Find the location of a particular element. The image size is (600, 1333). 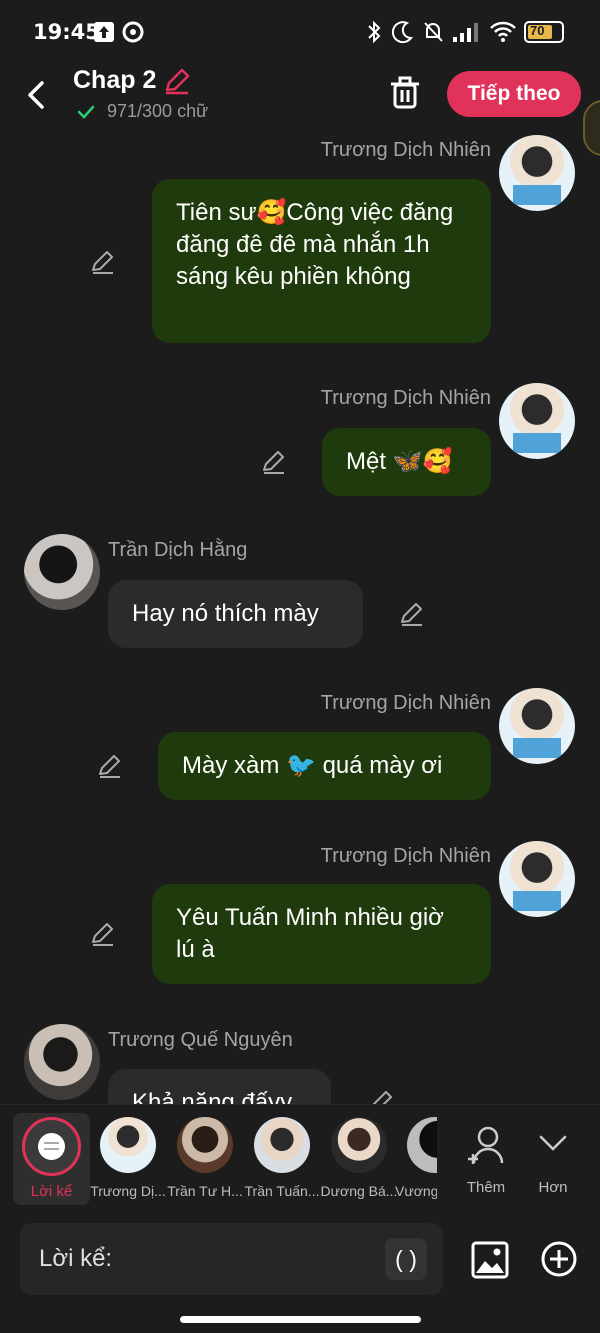

expand-button: Hơn is located at coordinates (553, 1160).